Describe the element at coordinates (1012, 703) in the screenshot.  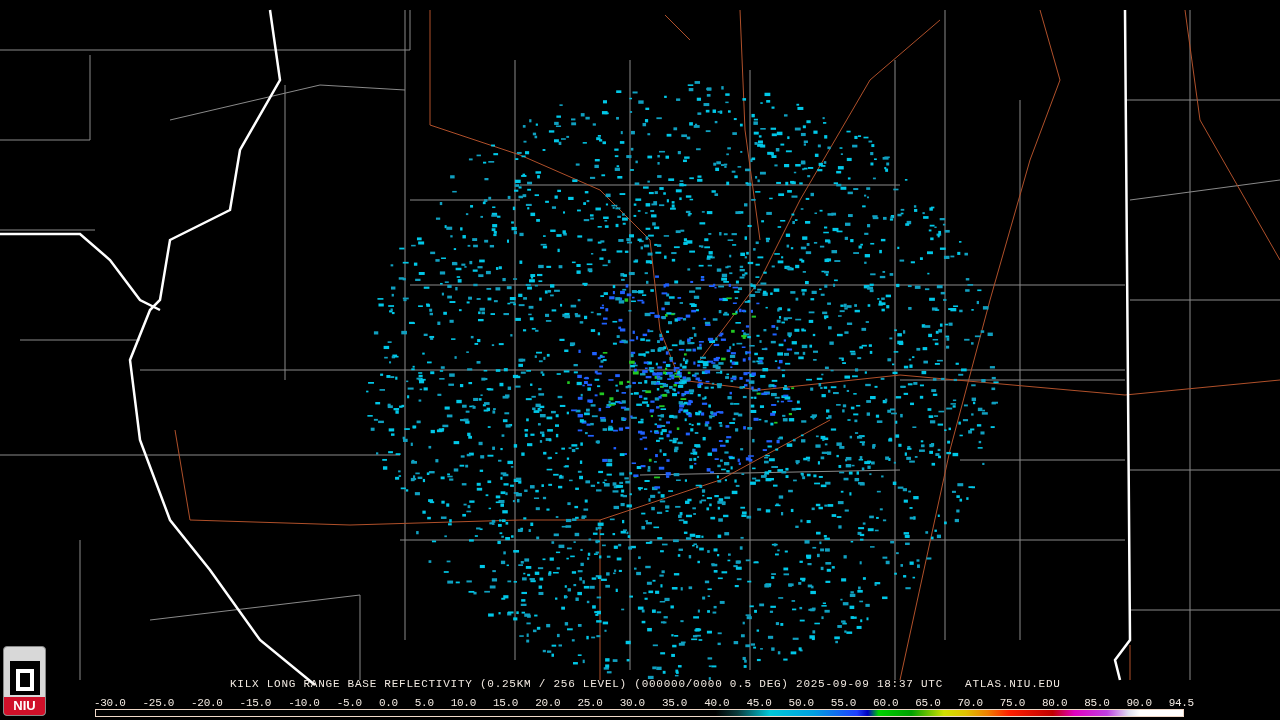
I see `legend-label: 75.0` at that location.